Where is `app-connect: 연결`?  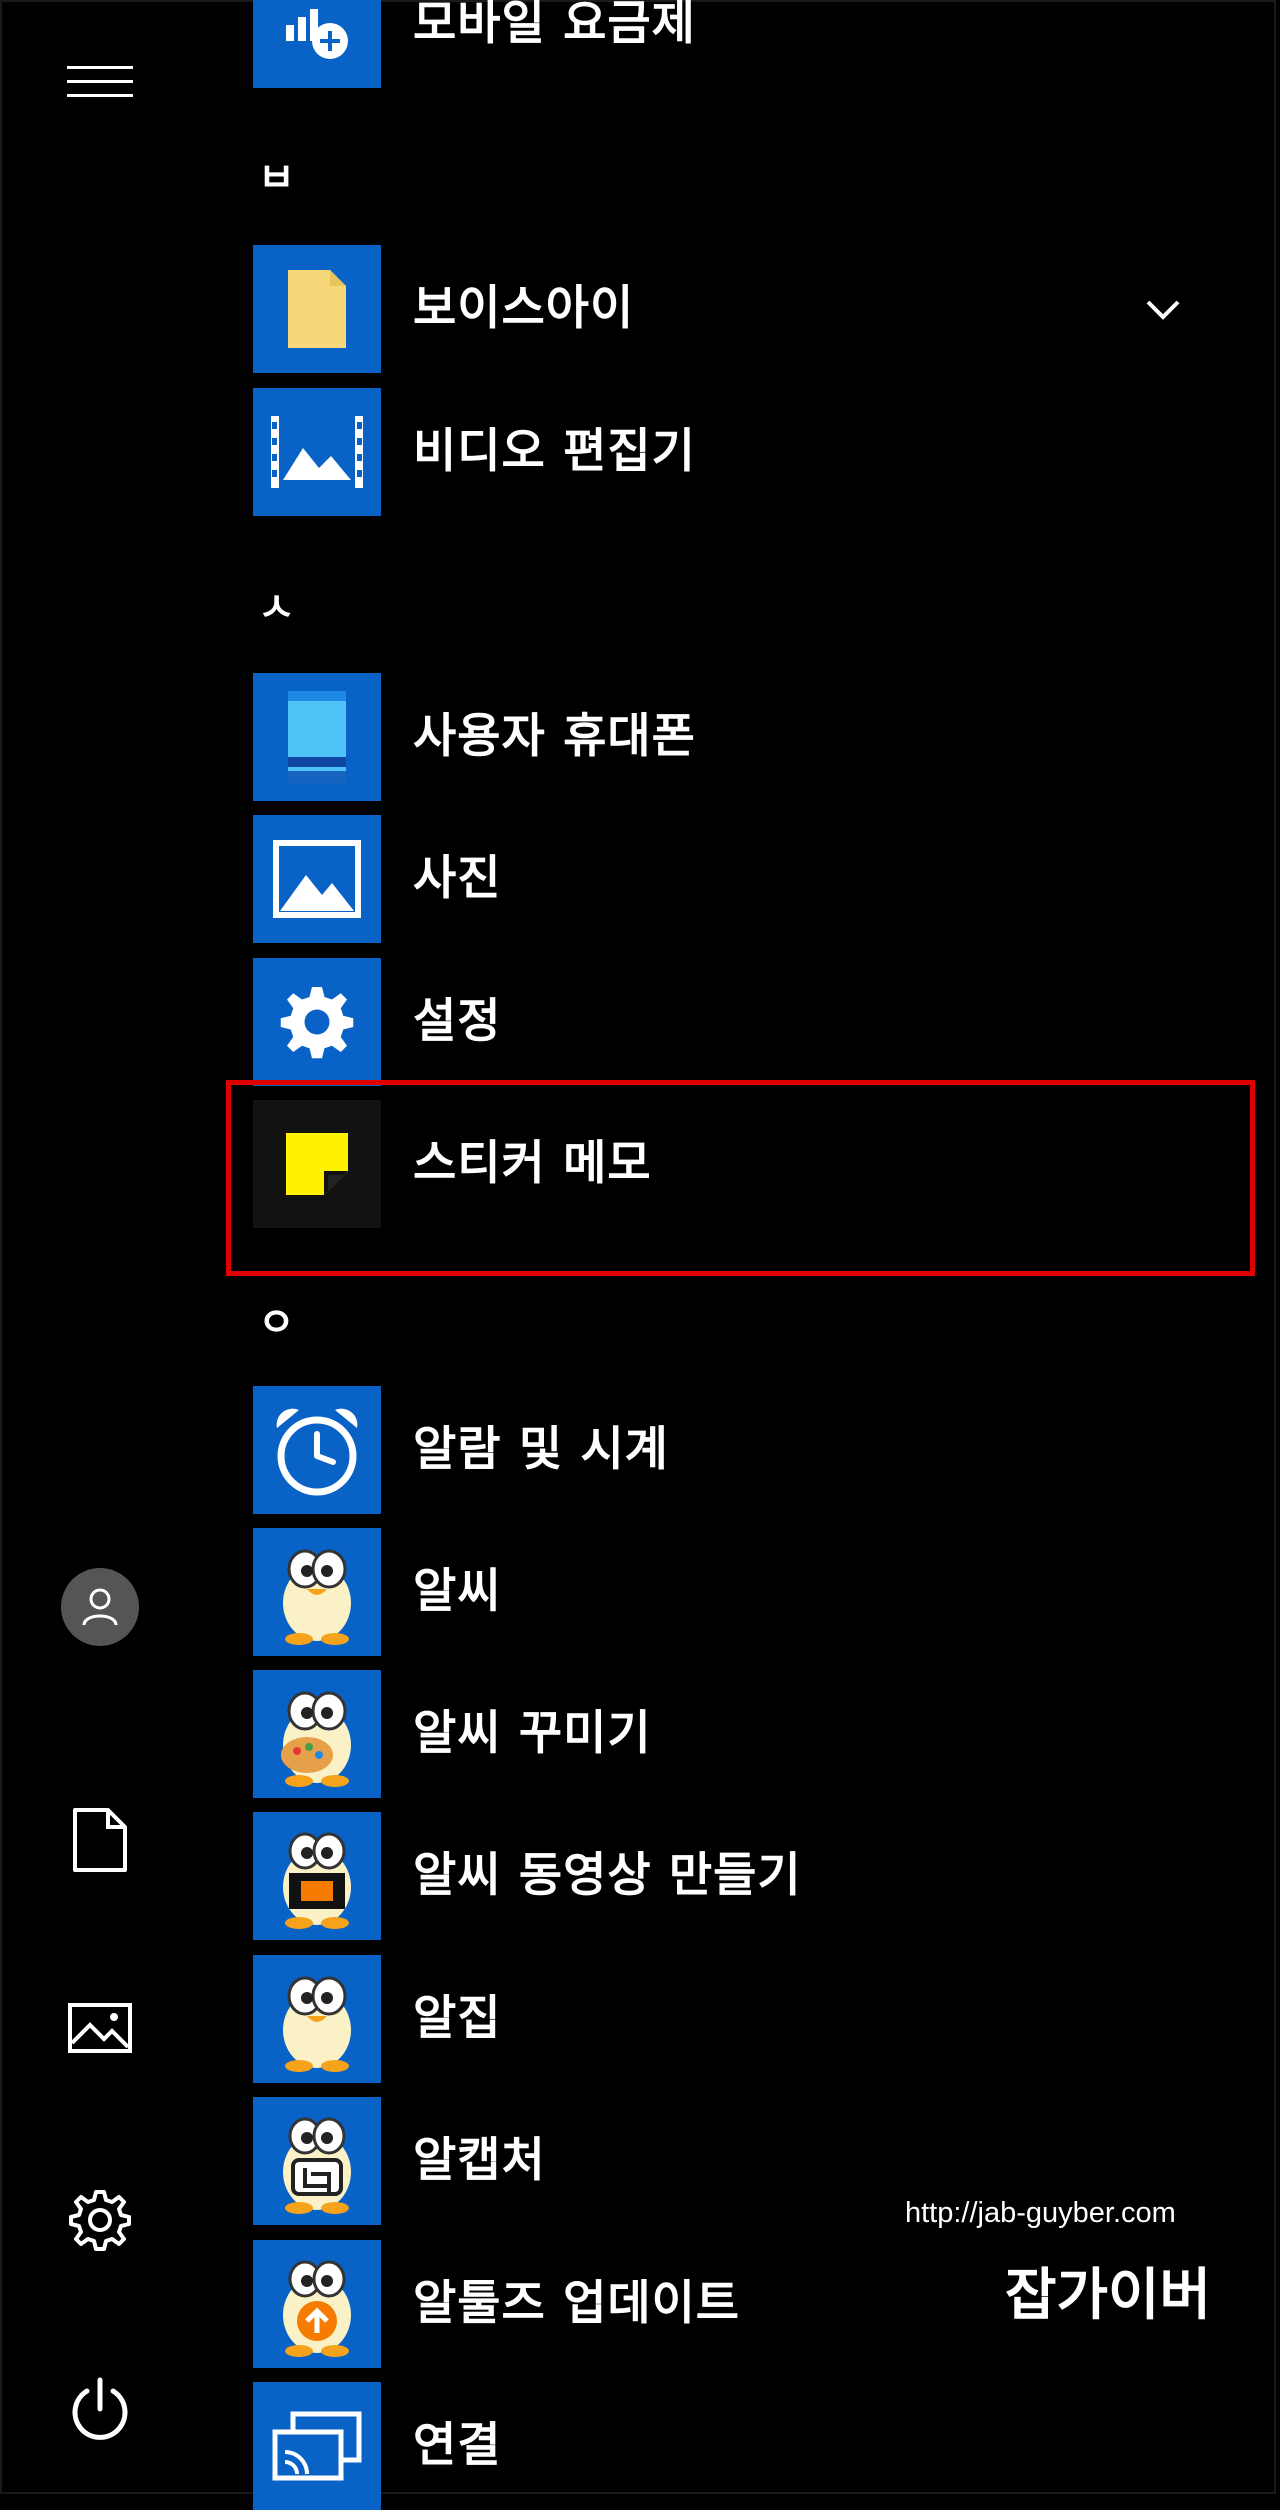
app-connect: 연결 is located at coordinates (753, 2446).